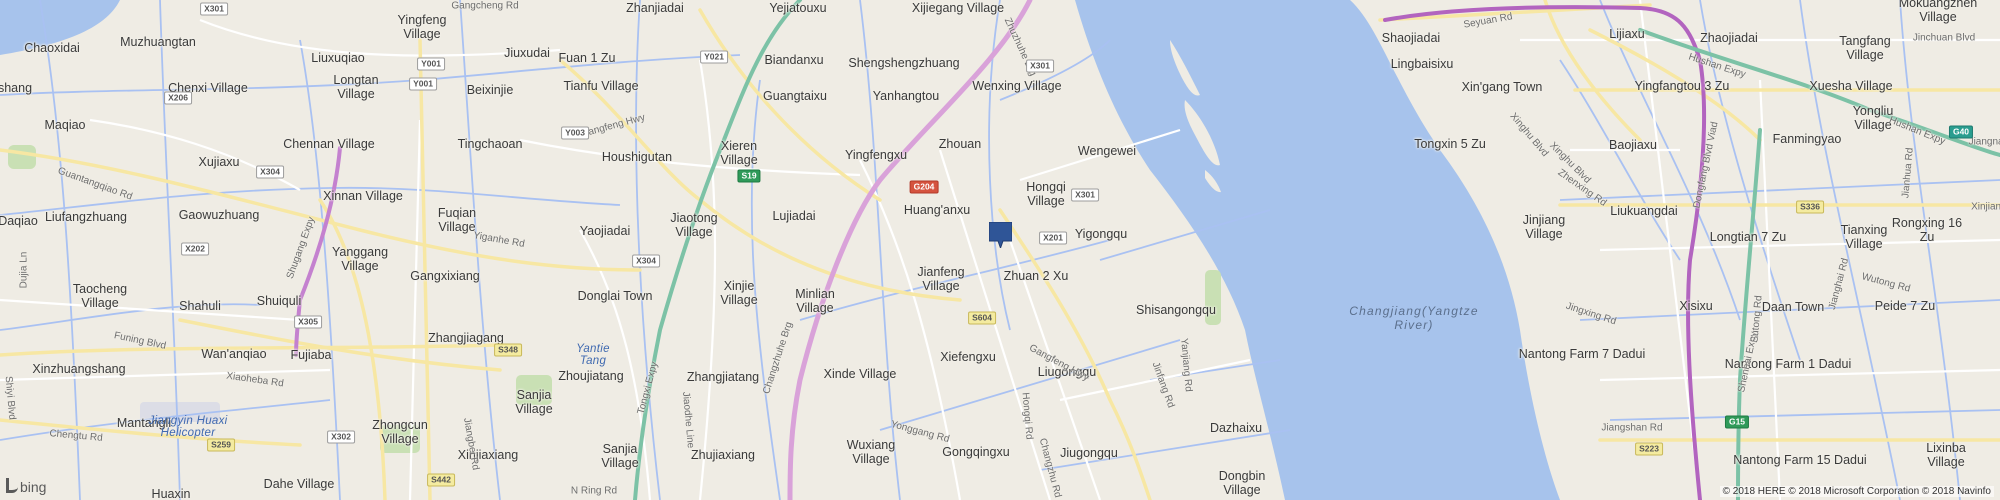 Image resolution: width=2000 pixels, height=500 pixels. What do you see at coordinates (723, 455) in the screenshot?
I see `place-label: Zhujiaxiang` at bounding box center [723, 455].